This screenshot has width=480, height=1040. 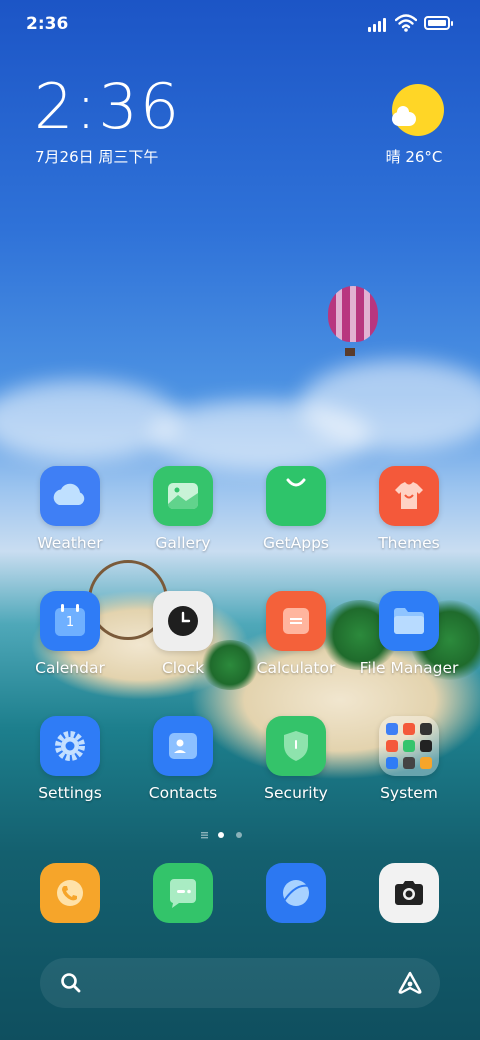 What do you see at coordinates (70, 543) in the screenshot?
I see `app-label: Weather` at bounding box center [70, 543].